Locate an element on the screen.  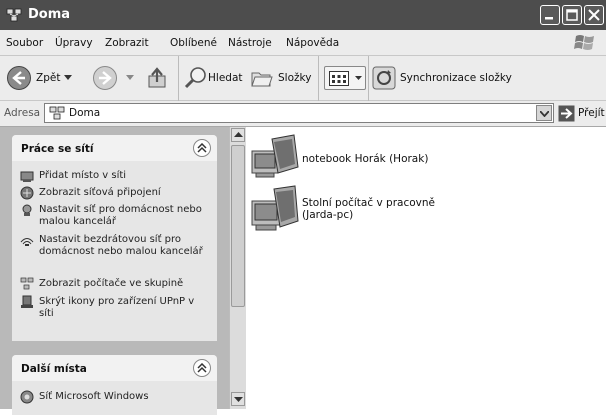
task-view-workgroup: Zobrazit počítače ve skupině is located at coordinates (116, 284).